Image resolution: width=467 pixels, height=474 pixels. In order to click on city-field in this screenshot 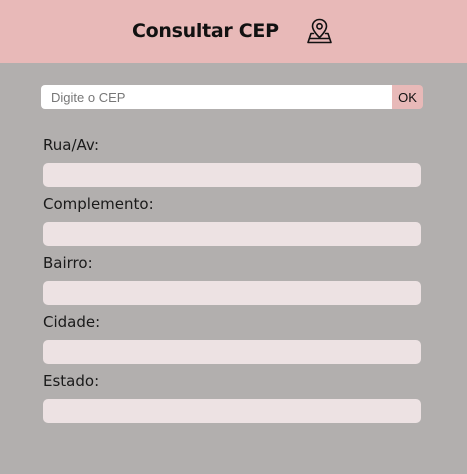, I will do `click(232, 352)`.